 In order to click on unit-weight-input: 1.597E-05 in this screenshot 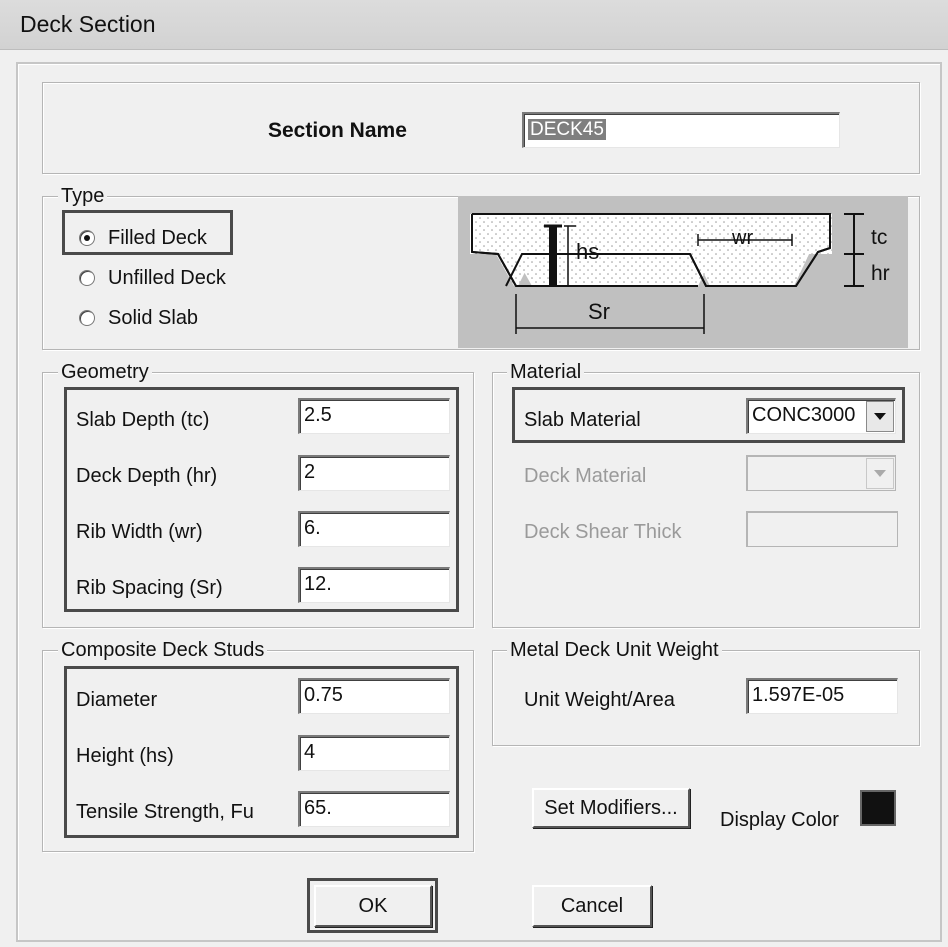, I will do `click(822, 696)`.